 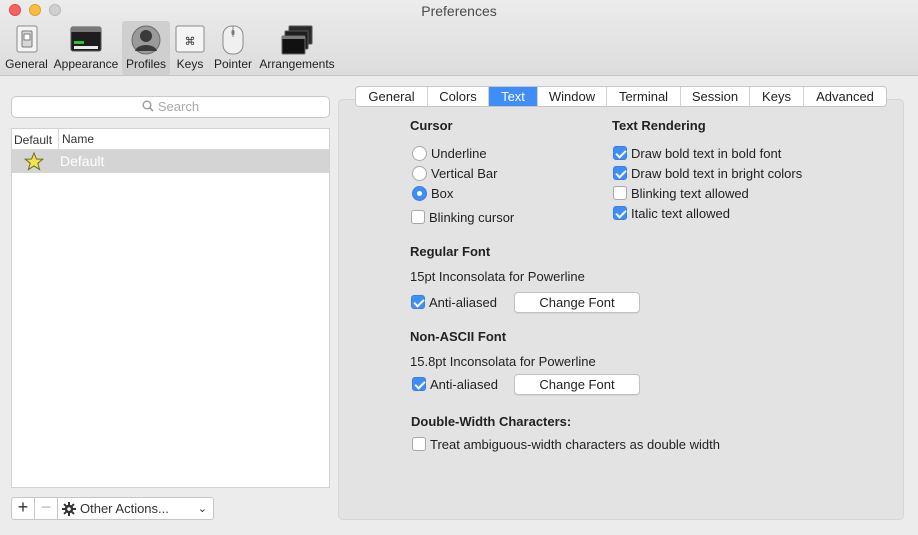 I want to click on double-width-section-title: Double-Width Characters:, so click(x=491, y=421).